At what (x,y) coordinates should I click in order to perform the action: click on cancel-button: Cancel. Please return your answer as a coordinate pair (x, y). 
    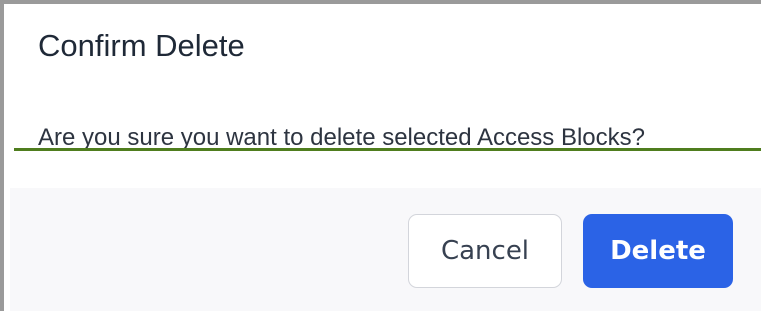
    Looking at the image, I should click on (485, 251).